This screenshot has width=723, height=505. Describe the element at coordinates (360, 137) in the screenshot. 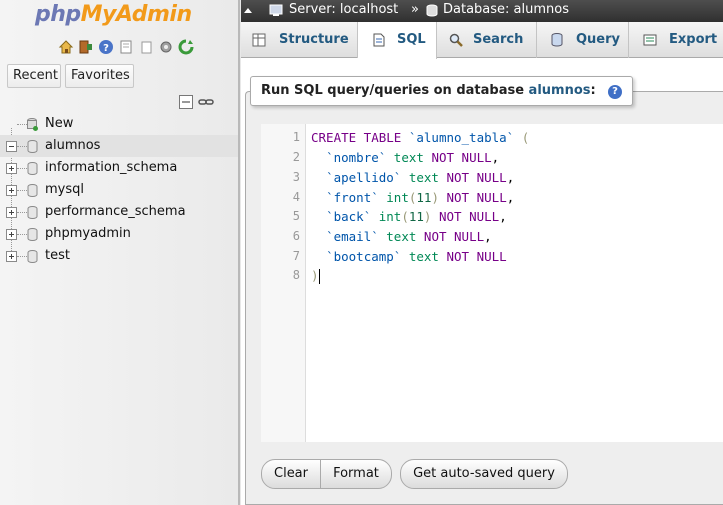

I see `code-token: CREATE TABLE` at that location.